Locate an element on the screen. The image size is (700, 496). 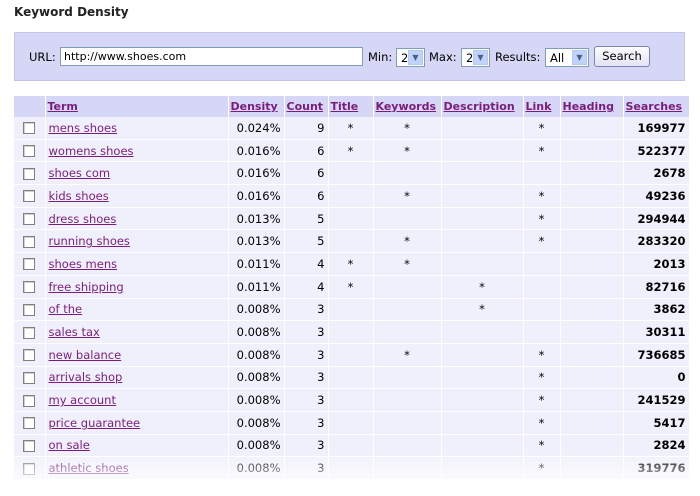
table-row: mens shoes 0.024% 9 * * * 169977 is located at coordinates (352, 128).